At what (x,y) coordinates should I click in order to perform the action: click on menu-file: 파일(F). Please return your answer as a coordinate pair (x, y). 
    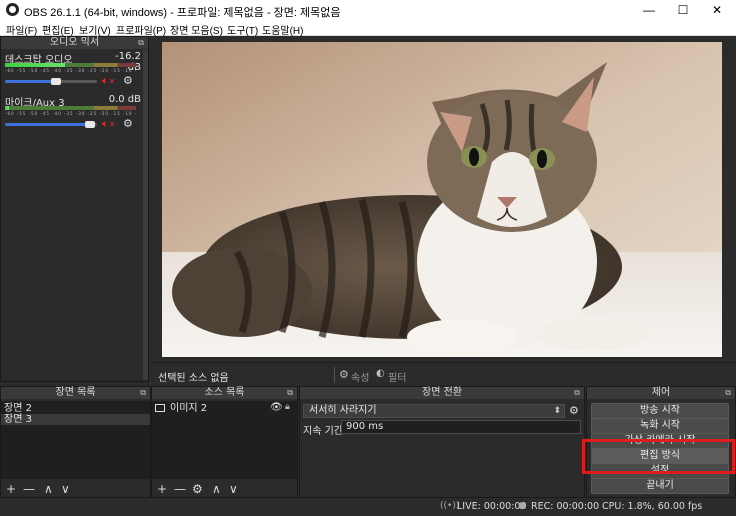
    Looking at the image, I should click on (21, 29).